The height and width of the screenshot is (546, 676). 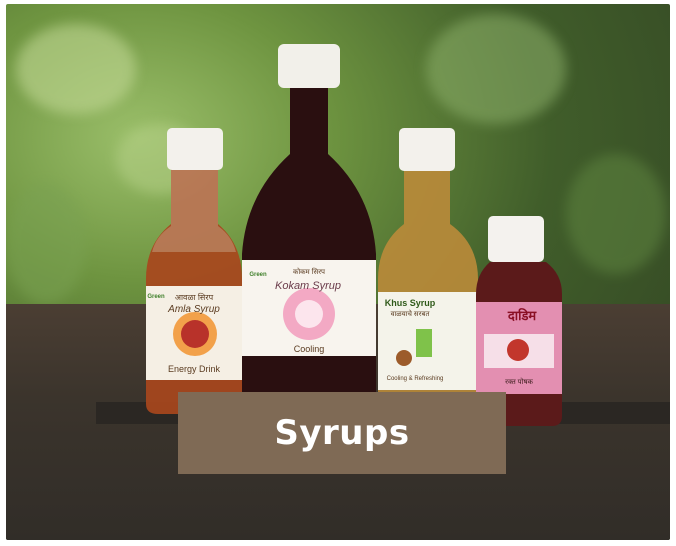 What do you see at coordinates (309, 272) in the screenshot?
I see `kokam-label-script: कोकम सिरप` at bounding box center [309, 272].